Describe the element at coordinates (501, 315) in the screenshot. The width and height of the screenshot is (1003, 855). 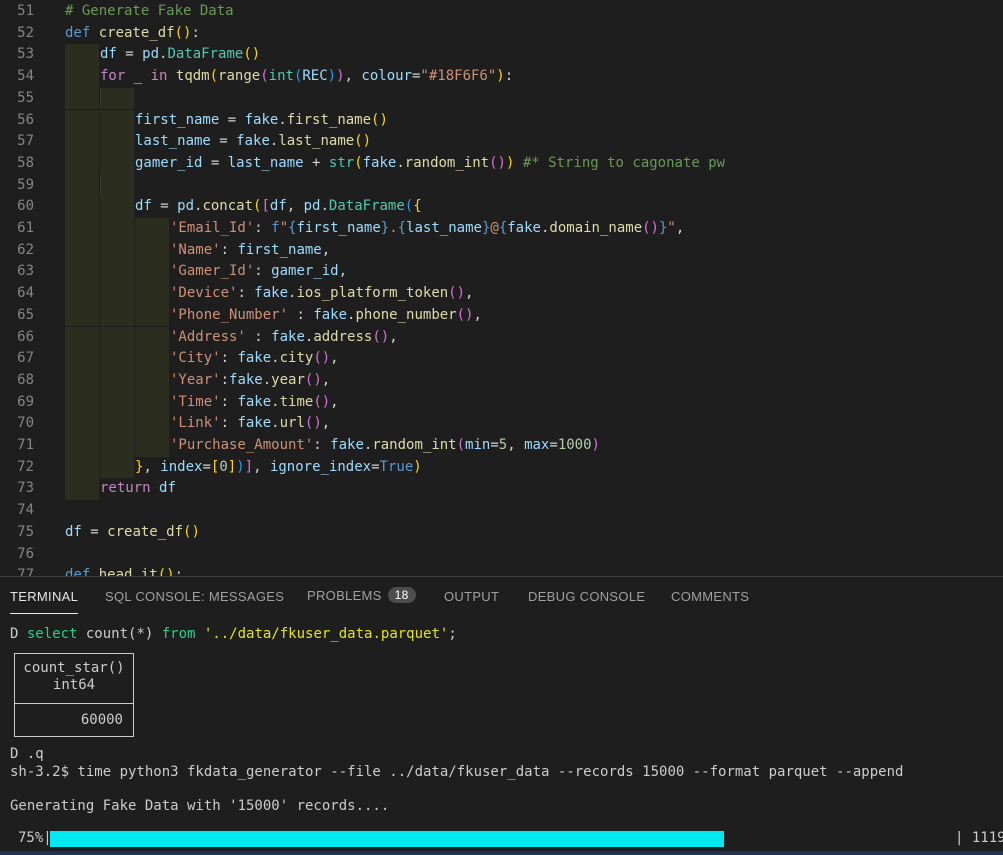
I see `code-line: 65 'Phone_Number' : fake.phone_number(),` at that location.